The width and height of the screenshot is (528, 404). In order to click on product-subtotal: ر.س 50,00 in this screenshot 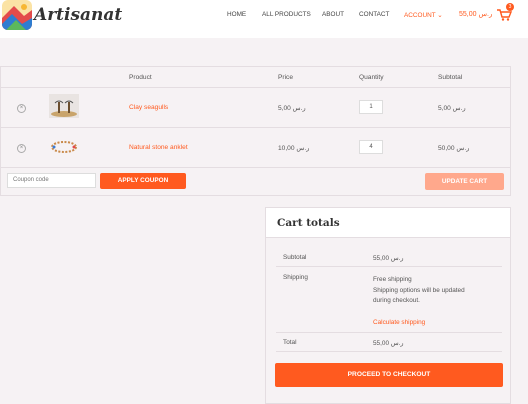, I will do `click(454, 148)`.